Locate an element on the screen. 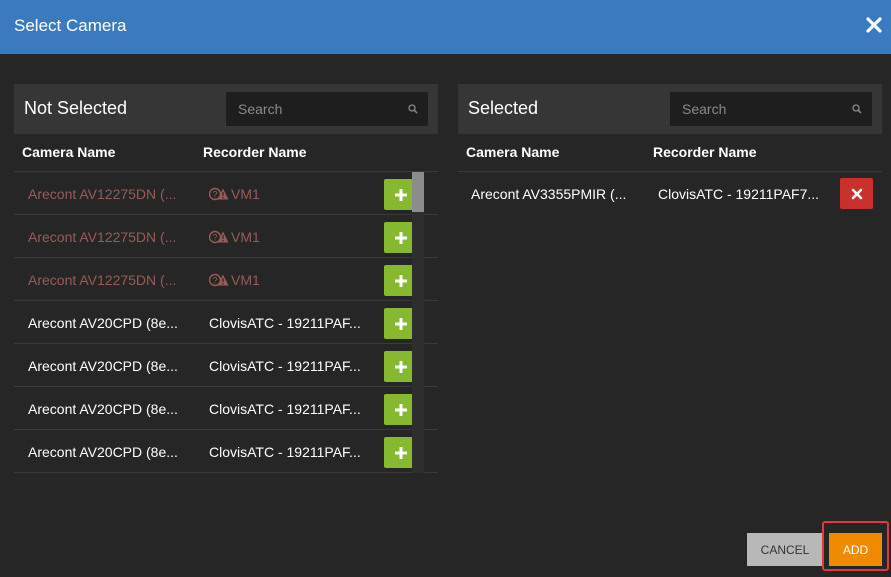 Image resolution: width=891 pixels, height=577 pixels. selected-title: Selected is located at coordinates (503, 108).